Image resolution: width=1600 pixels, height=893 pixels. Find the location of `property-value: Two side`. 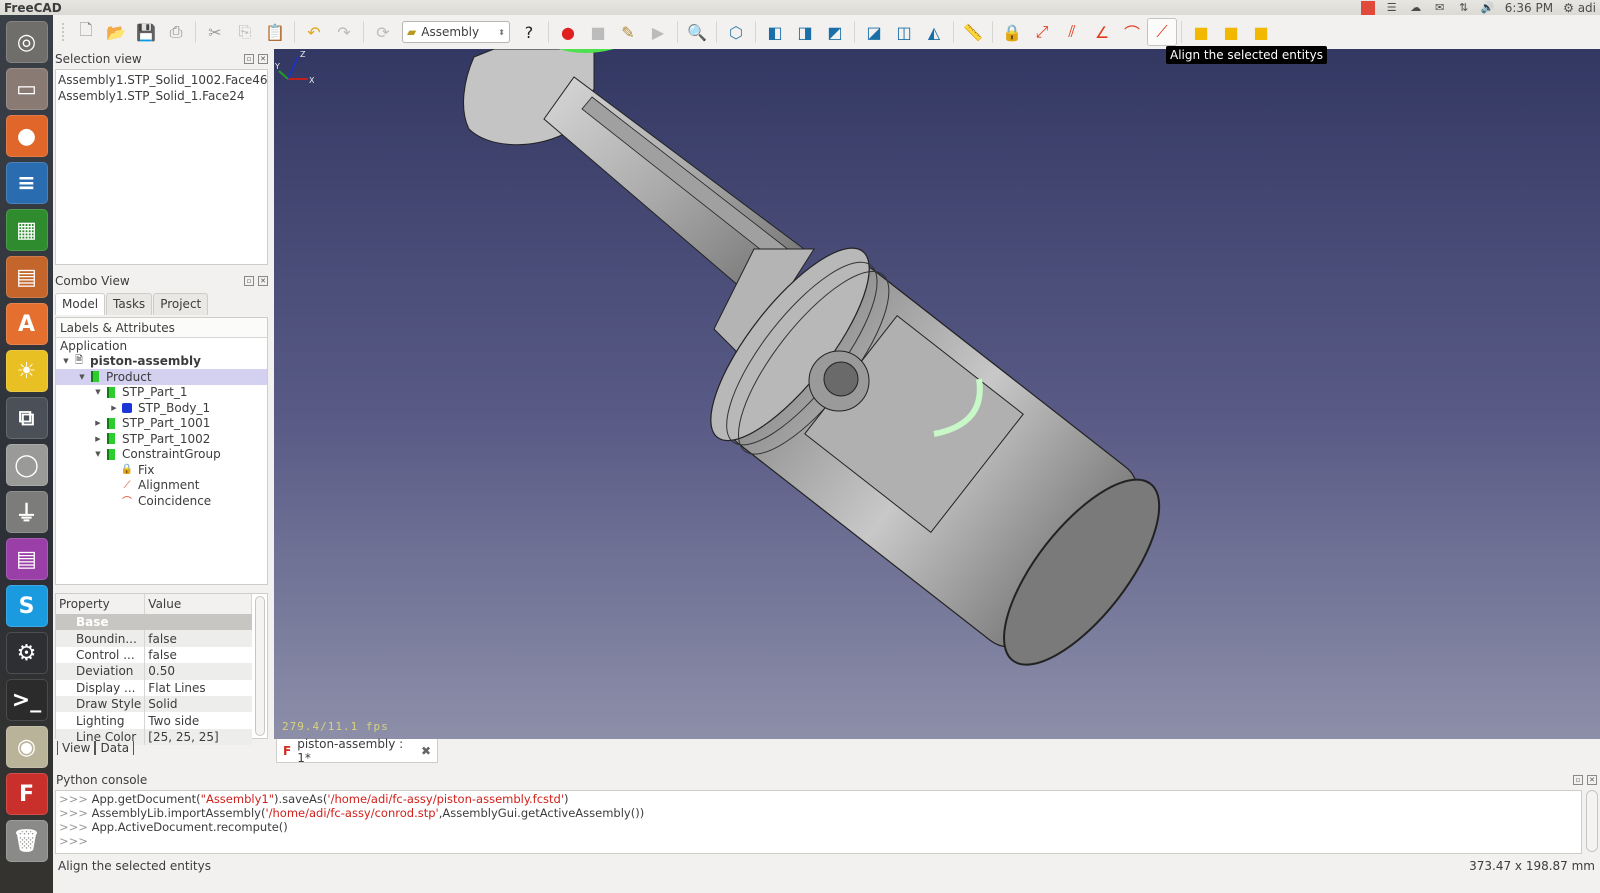

property-value: Two side is located at coordinates (198, 720).